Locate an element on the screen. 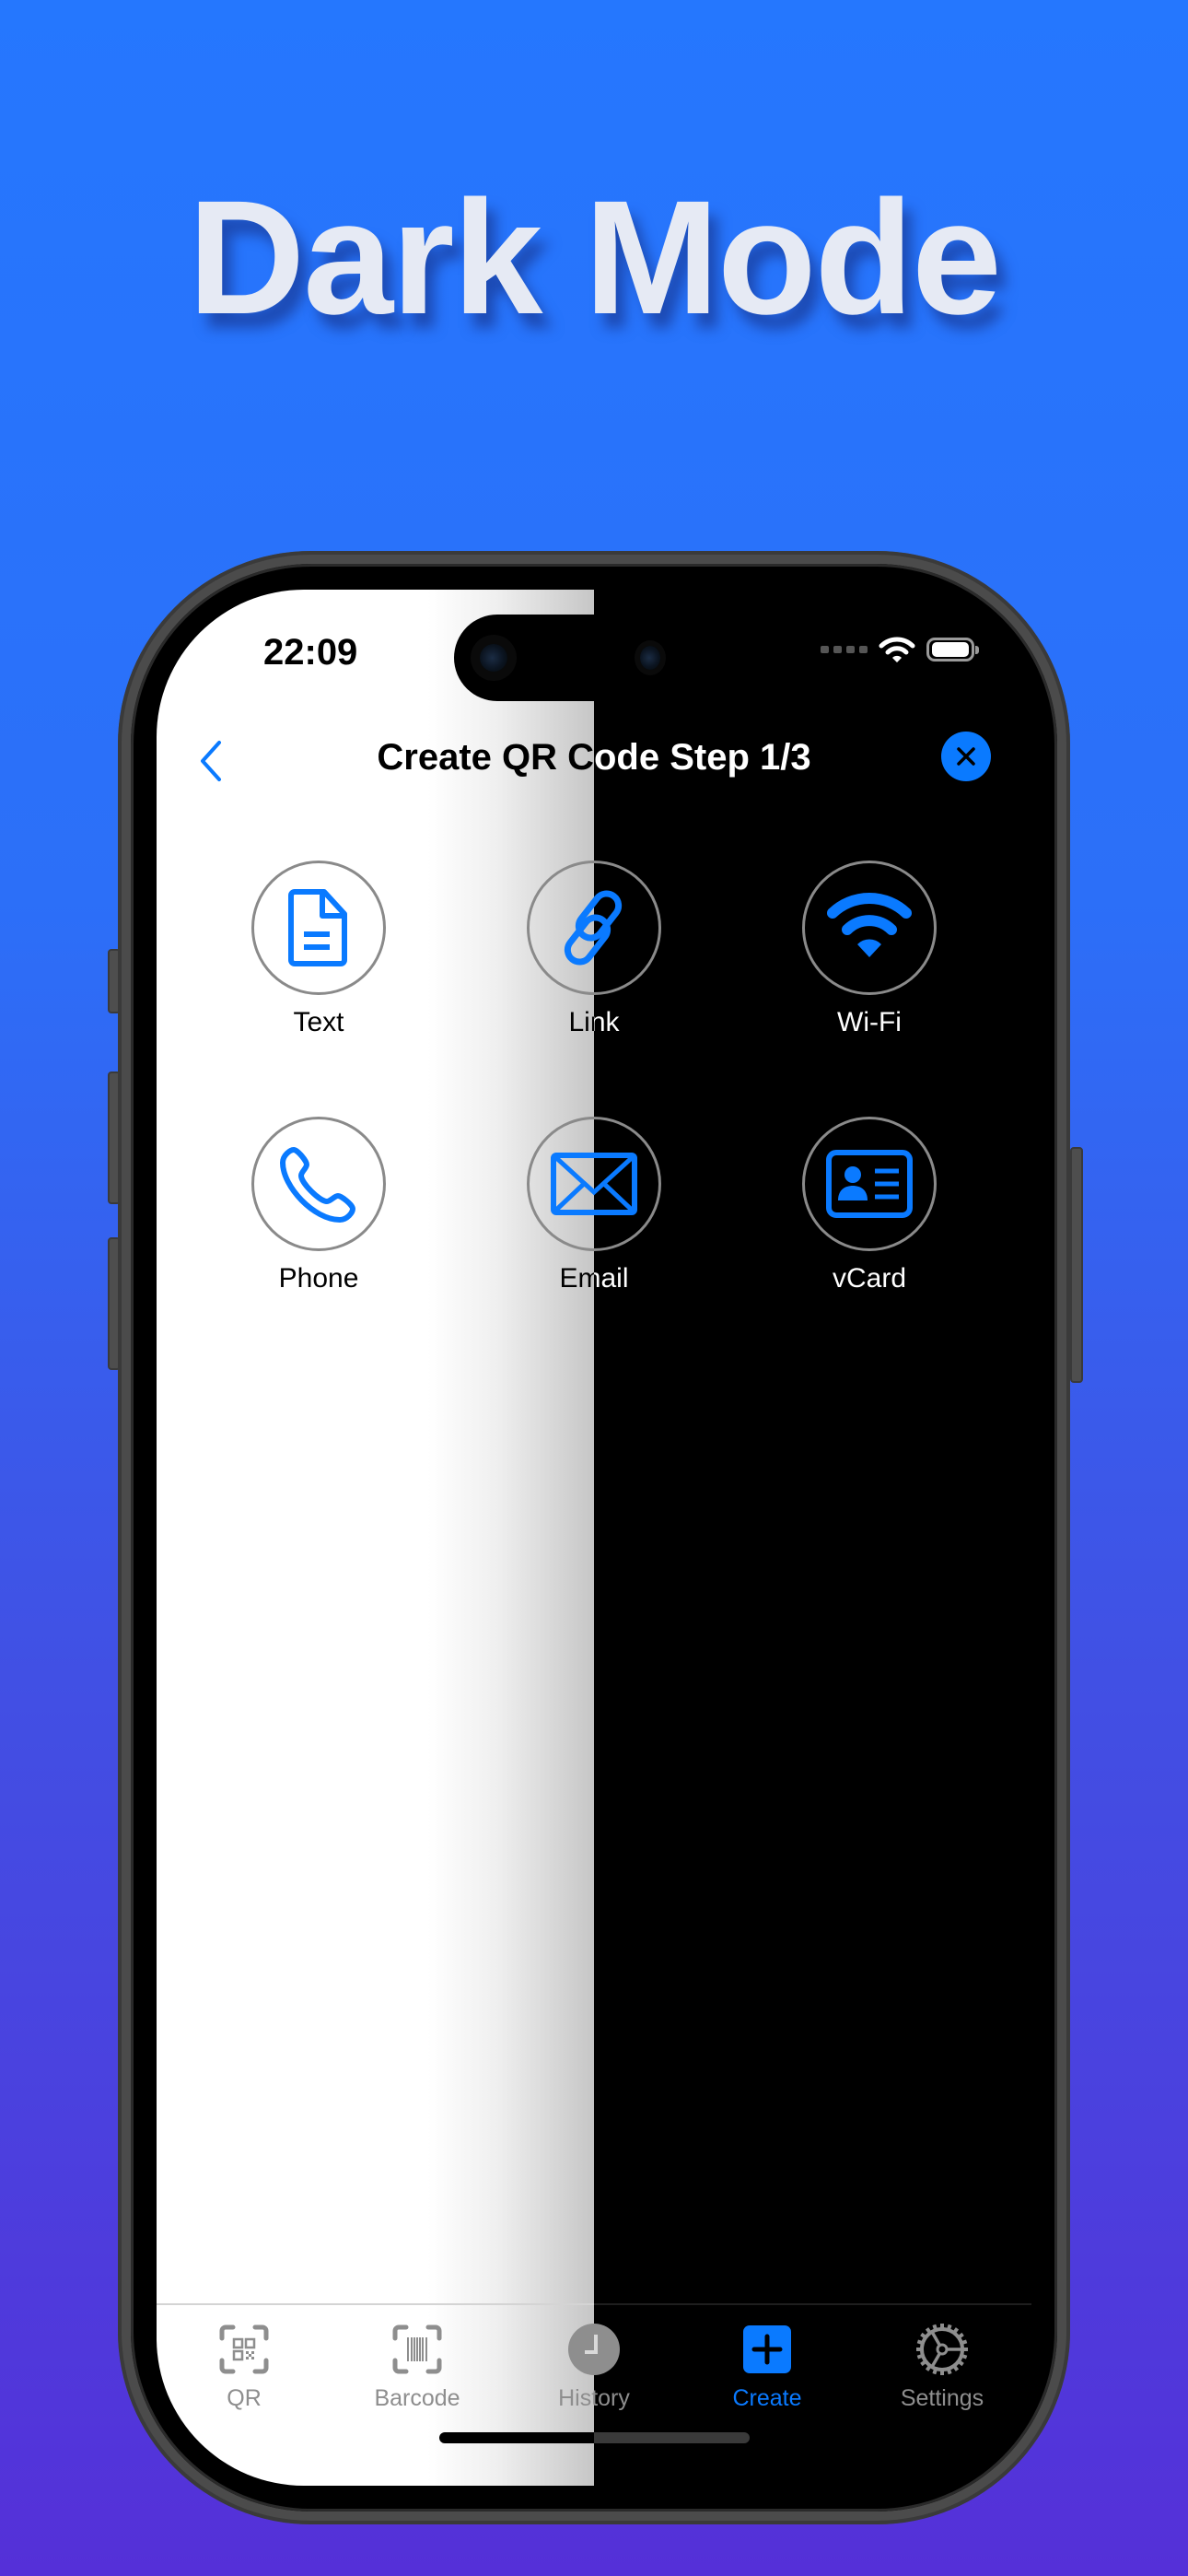 The image size is (1188, 2576). type-label: vCard is located at coordinates (869, 1278).